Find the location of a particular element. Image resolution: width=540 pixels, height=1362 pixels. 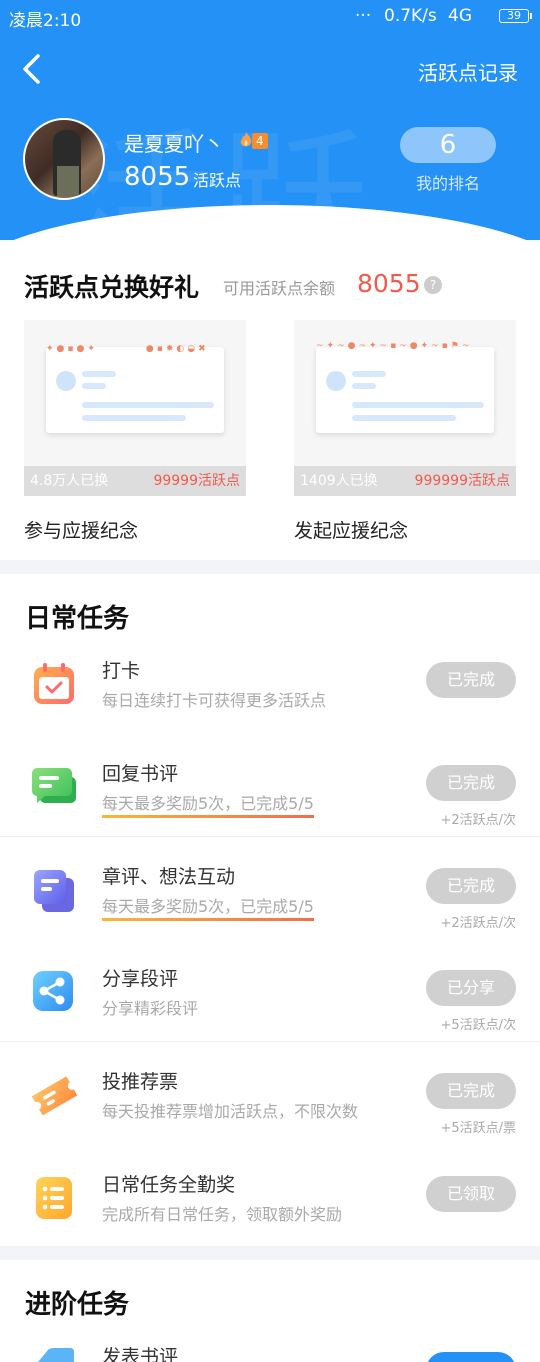

username: 是夏夏吖丶 is located at coordinates (174, 144).